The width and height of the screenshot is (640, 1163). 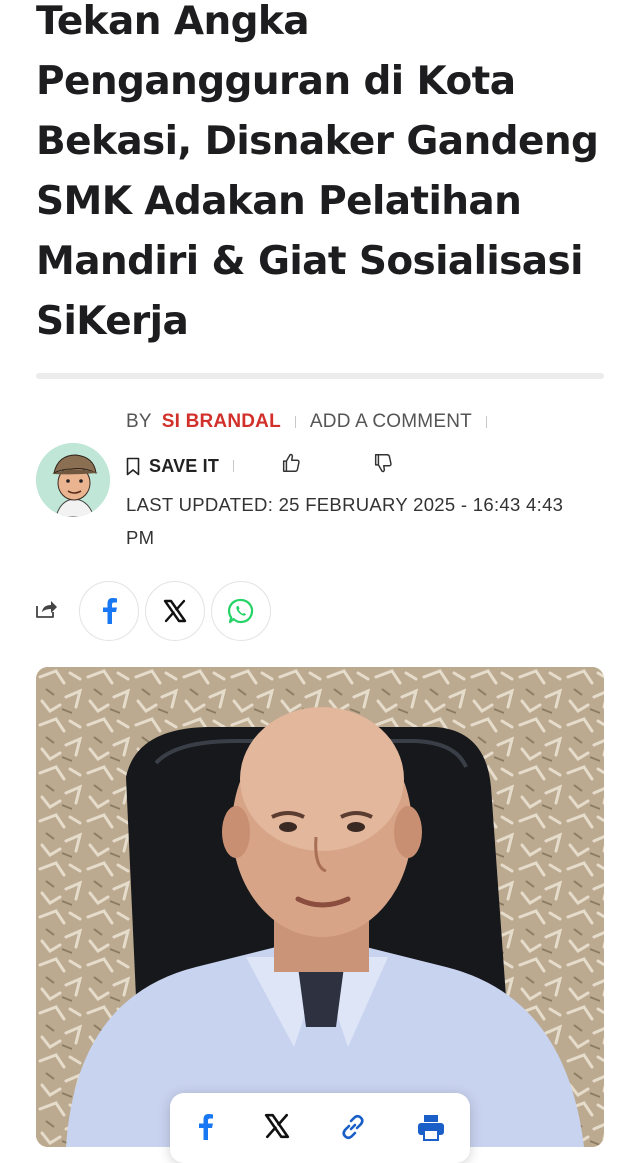 What do you see at coordinates (184, 465) in the screenshot?
I see `save-label: SAVE IT` at bounding box center [184, 465].